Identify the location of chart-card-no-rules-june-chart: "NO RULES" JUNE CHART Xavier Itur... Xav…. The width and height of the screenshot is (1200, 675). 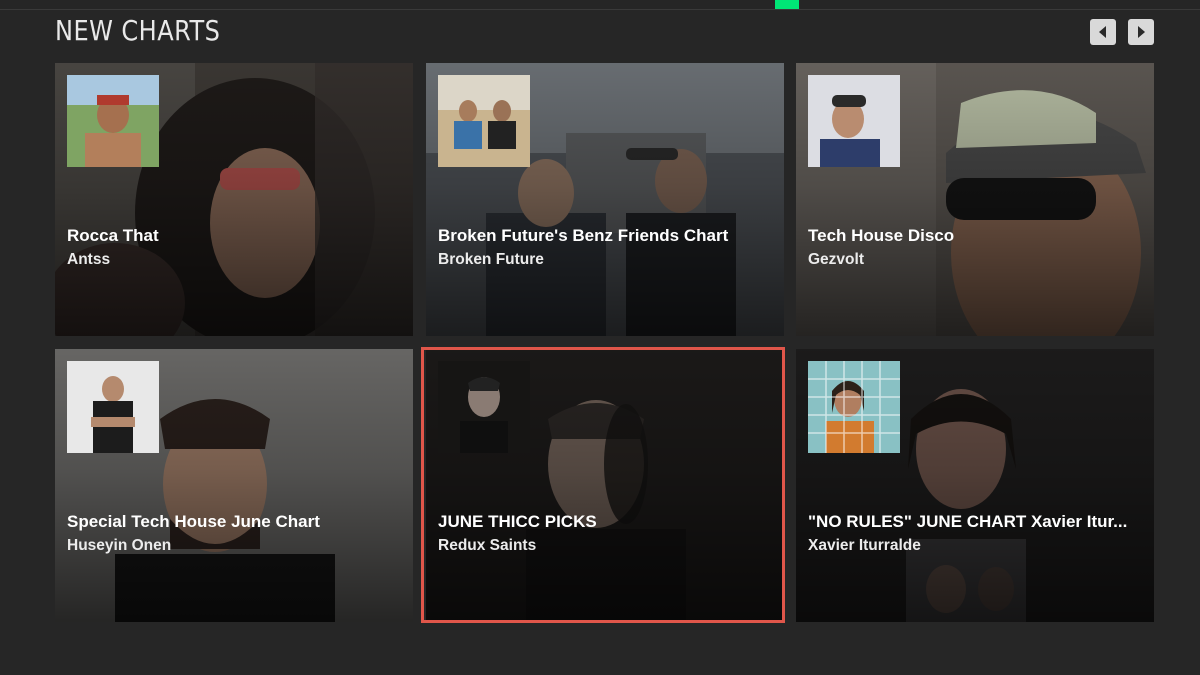
(975, 485).